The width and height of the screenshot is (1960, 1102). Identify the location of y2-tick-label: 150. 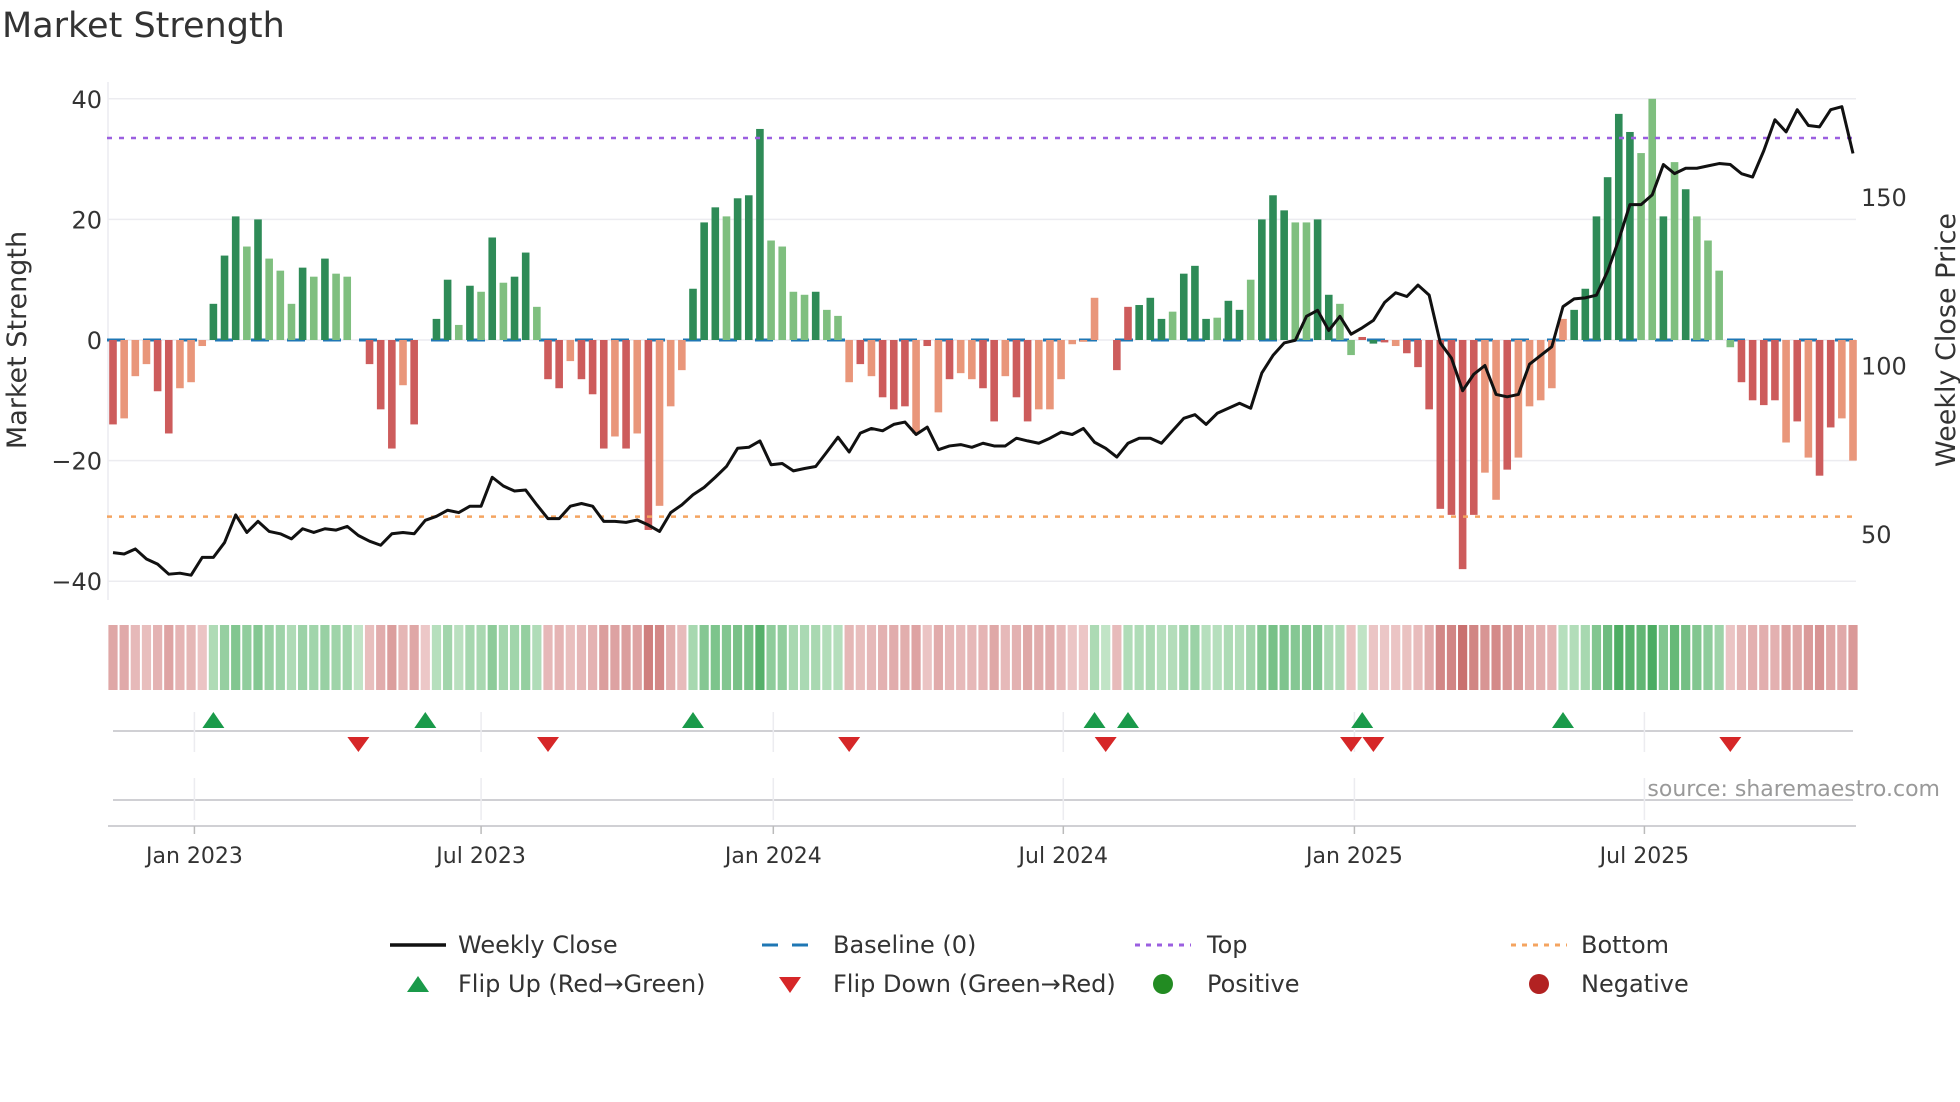
(1884, 198).